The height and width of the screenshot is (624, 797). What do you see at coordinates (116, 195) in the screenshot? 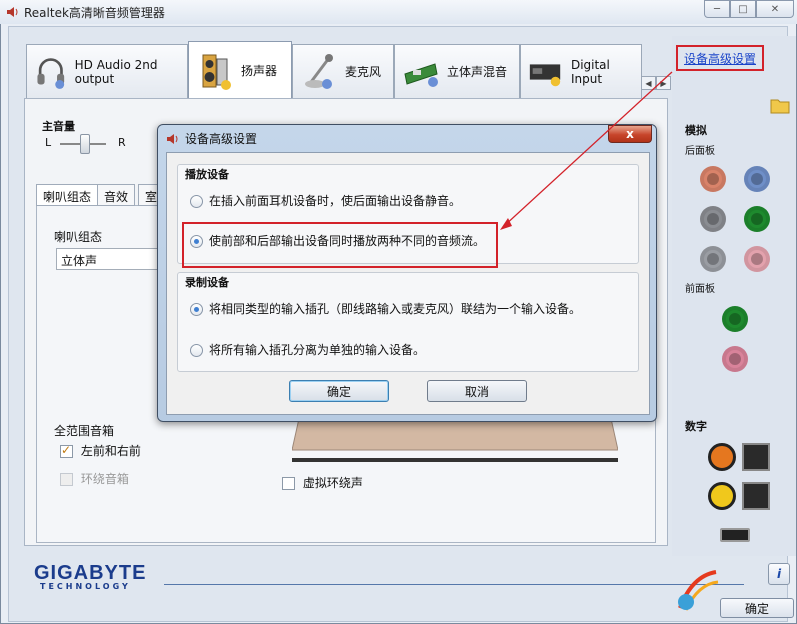
I see `subtab-sound-effects: 音效` at bounding box center [116, 195].